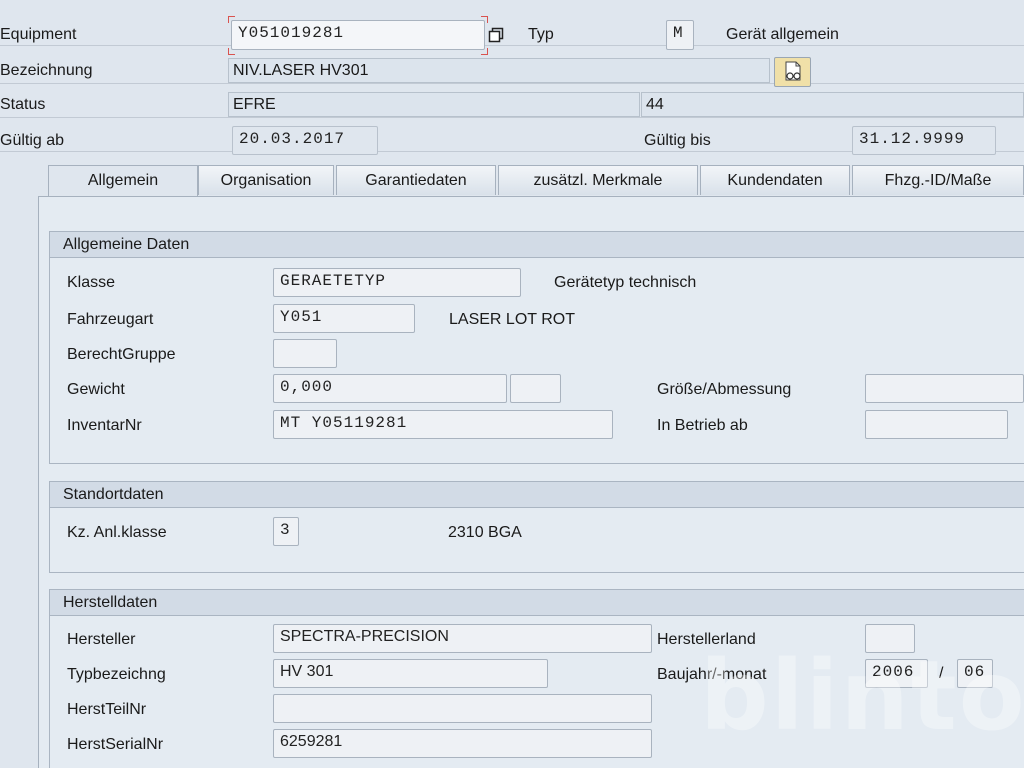 The height and width of the screenshot is (768, 1024). Describe the element at coordinates (38, 34) in the screenshot. I see `equipment-label: Equipment` at that location.